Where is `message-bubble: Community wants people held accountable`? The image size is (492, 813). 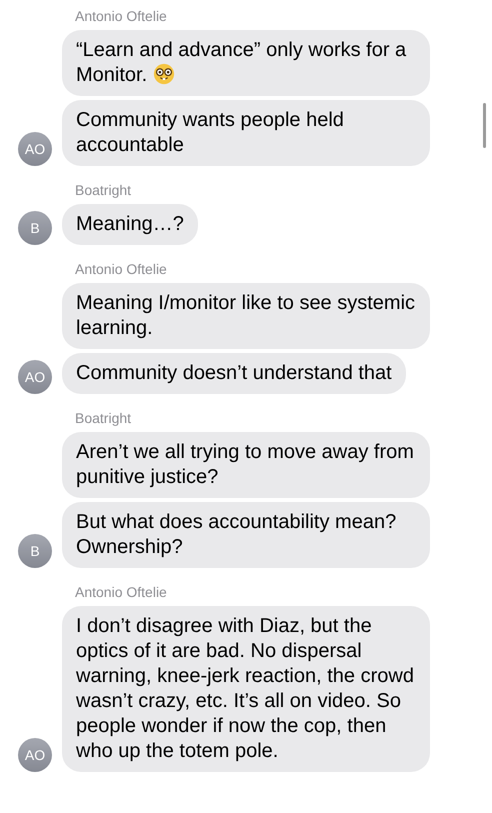
message-bubble: Community wants people held accountable is located at coordinates (246, 133).